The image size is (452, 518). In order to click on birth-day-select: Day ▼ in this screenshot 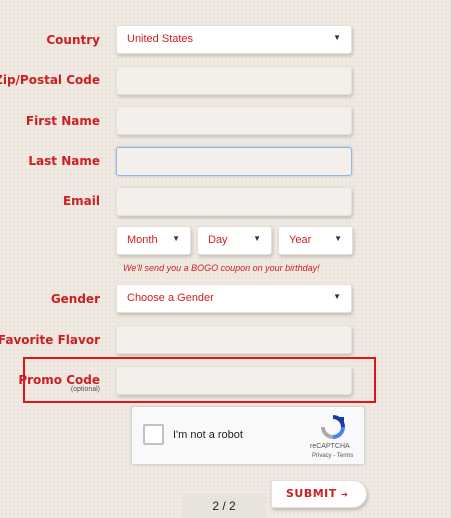, I will do `click(234, 240)`.